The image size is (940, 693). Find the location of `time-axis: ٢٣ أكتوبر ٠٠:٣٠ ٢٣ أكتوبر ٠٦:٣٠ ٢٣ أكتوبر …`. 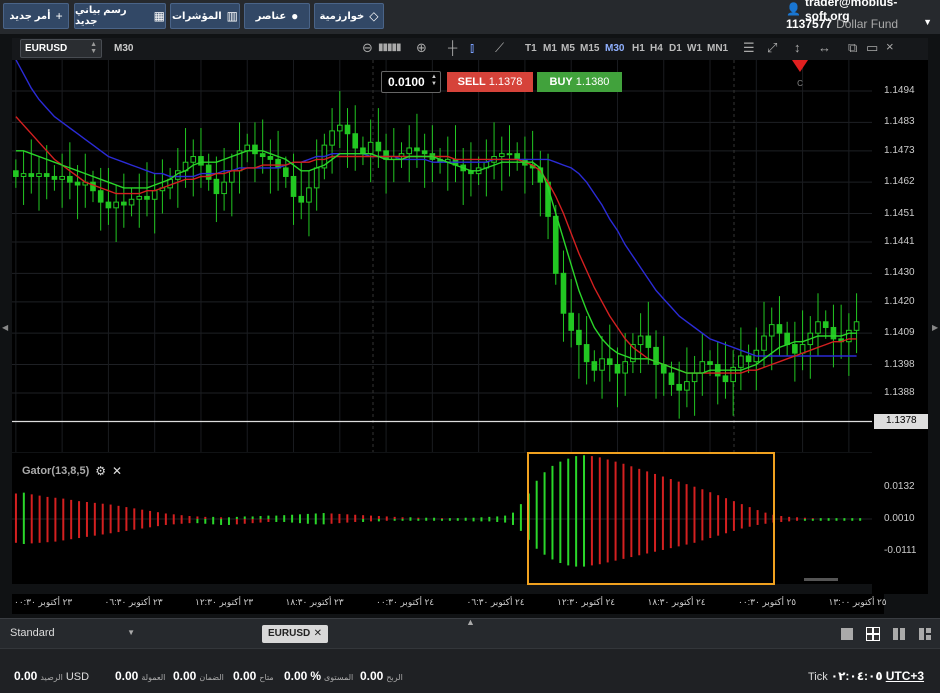

time-axis: ٢٣ أكتوبر ٠٠:٣٠ ٢٣ أكتوبر ٠٦:٣٠ ٢٣ أكتوبر … is located at coordinates (449, 604).